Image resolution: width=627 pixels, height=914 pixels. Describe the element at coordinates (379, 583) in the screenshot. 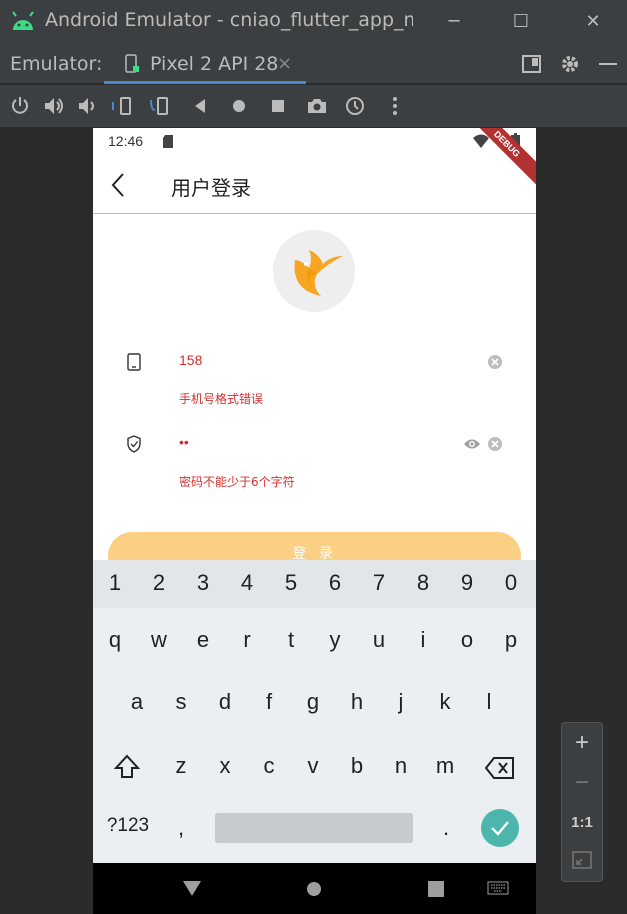

I see `number-key: 7` at that location.